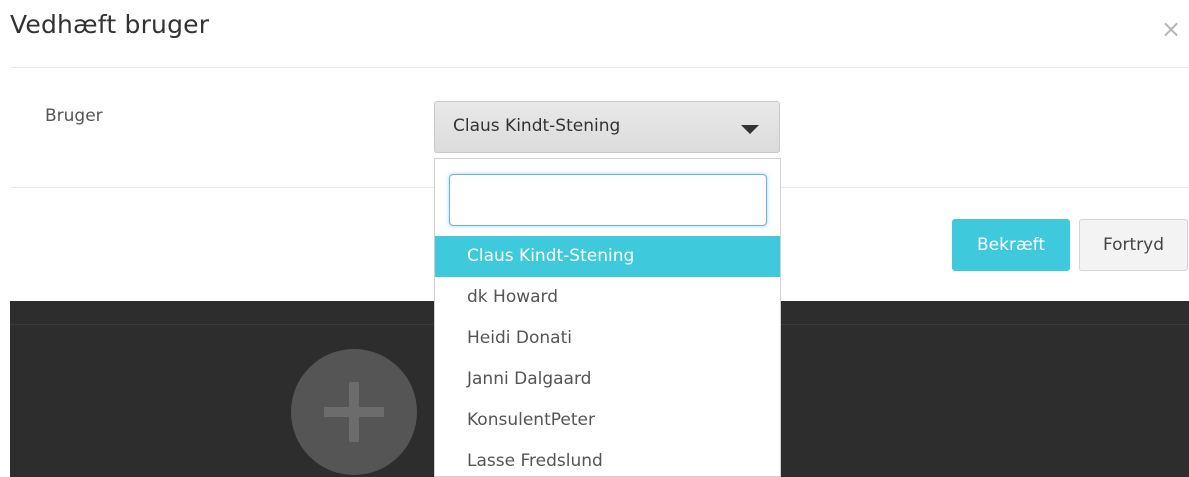 The image size is (1189, 477). Describe the element at coordinates (74, 116) in the screenshot. I see `user-field-label: Bruger` at that location.